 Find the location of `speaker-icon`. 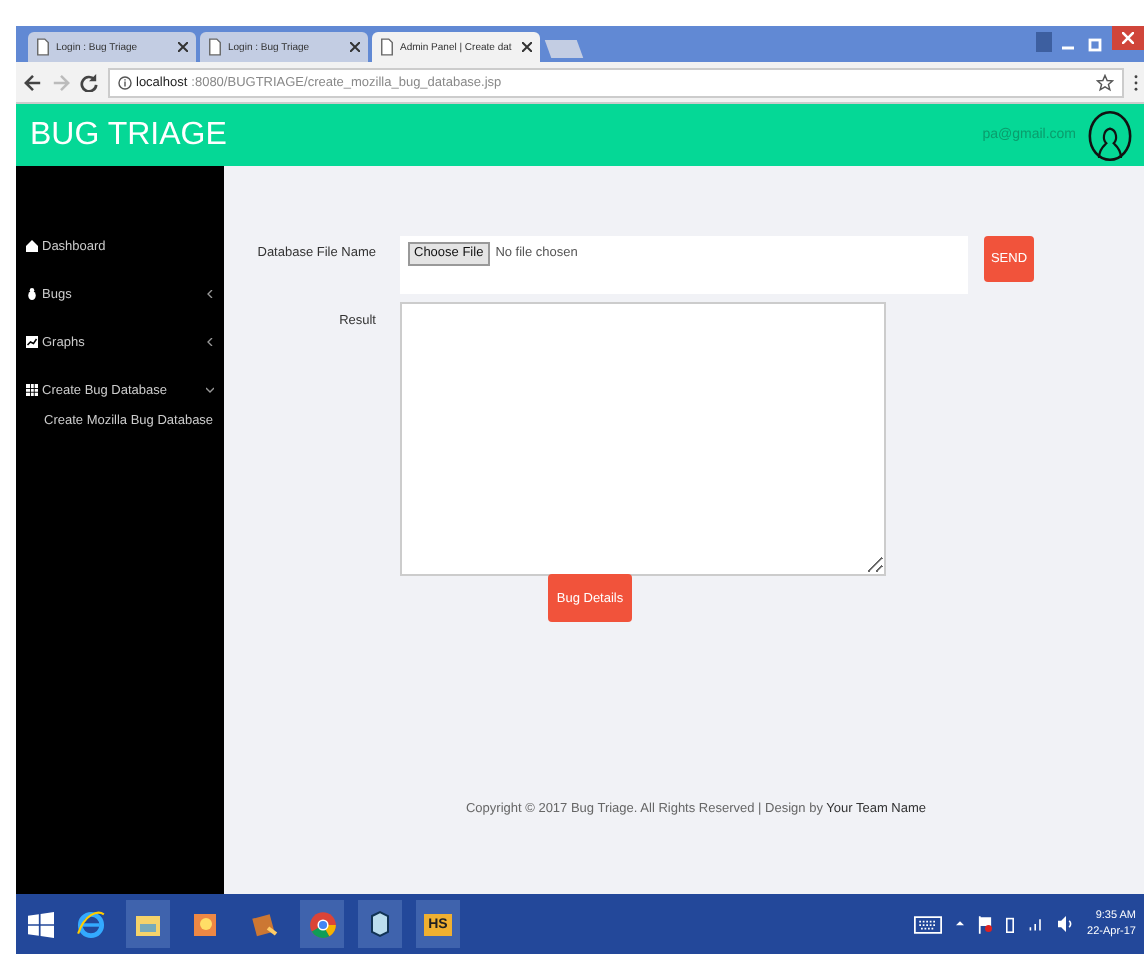

speaker-icon is located at coordinates (1065, 924).